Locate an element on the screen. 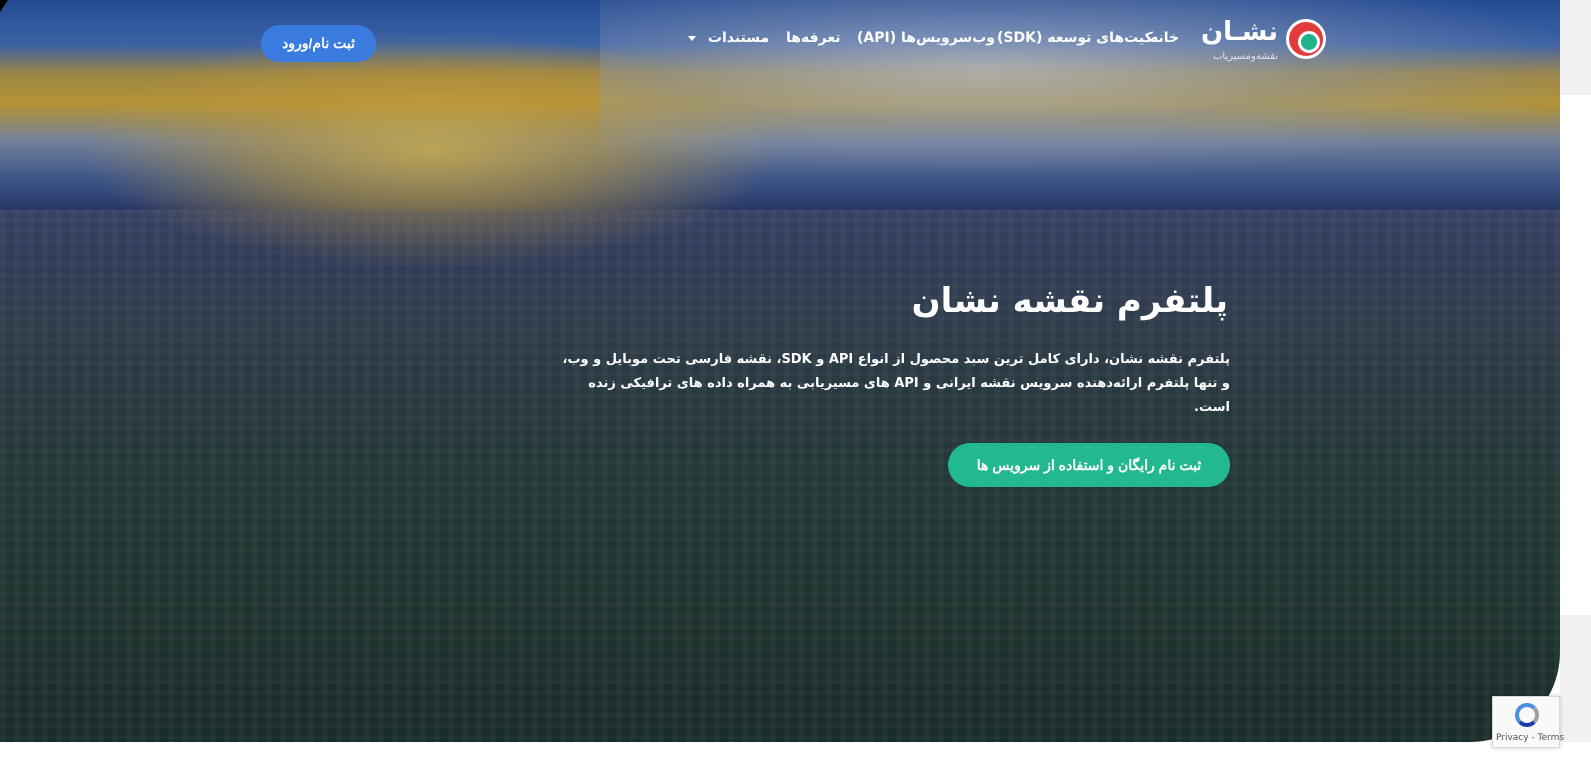 This screenshot has width=1591, height=776. chevron-down-icon is located at coordinates (692, 38).